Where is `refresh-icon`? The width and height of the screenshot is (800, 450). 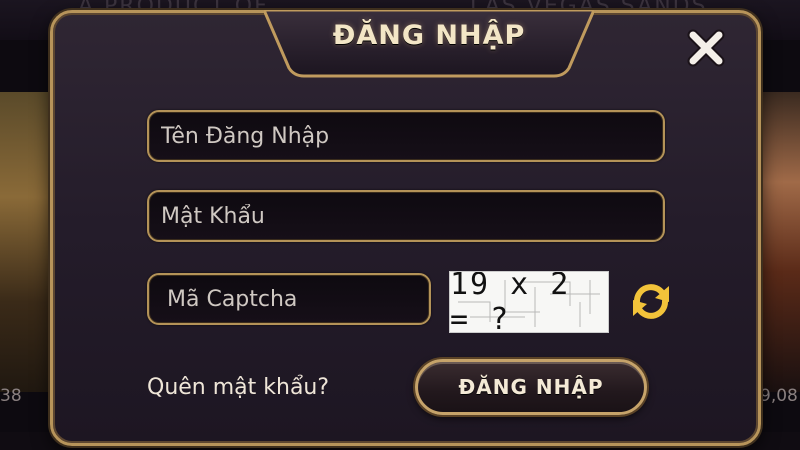 refresh-icon is located at coordinates (651, 301).